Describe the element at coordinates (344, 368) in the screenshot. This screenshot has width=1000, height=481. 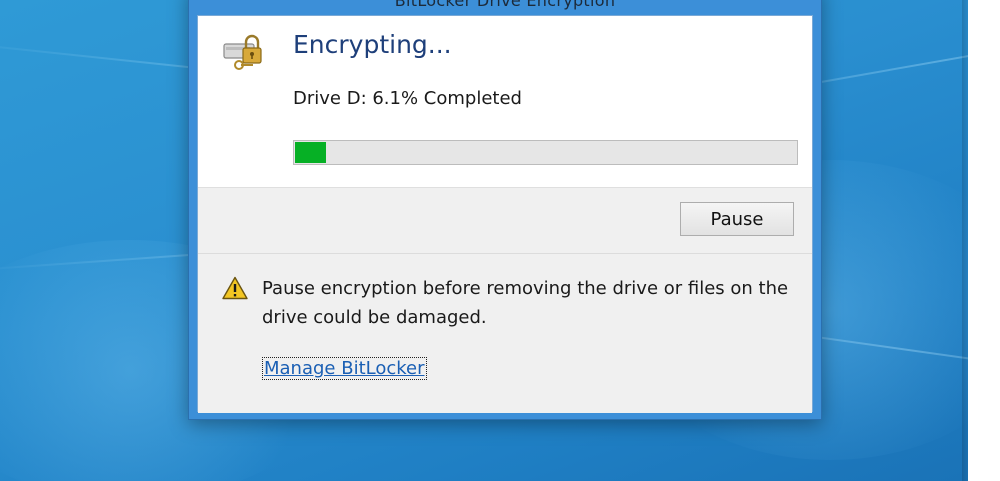
I see `manage-bitlocker-link: Manage BitLocker` at that location.